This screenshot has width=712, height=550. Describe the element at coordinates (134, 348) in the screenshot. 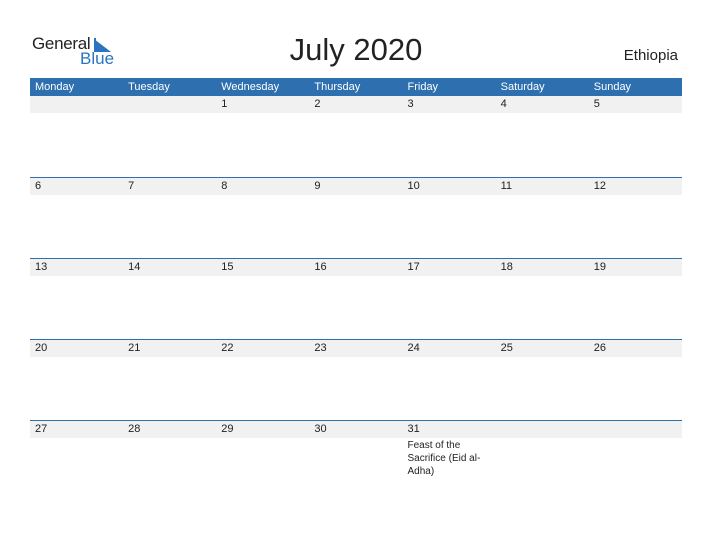

I see `day-number: 21` at that location.